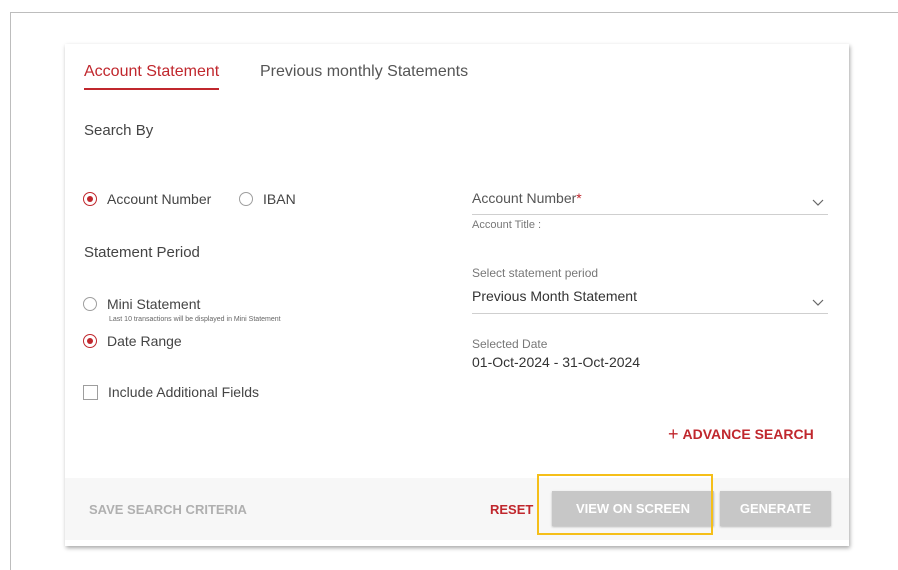 This screenshot has height=570, width=898. I want to click on radio-iban: IBAN, so click(267, 199).